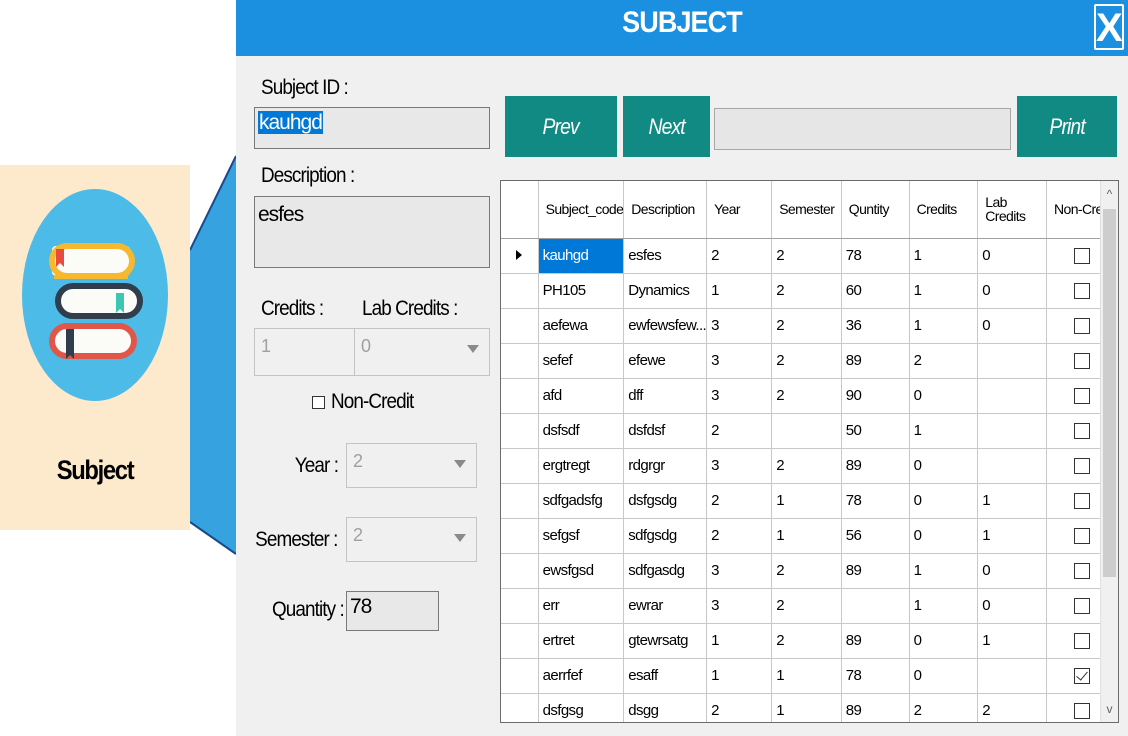 The width and height of the screenshot is (1128, 736). Describe the element at coordinates (1109, 27) in the screenshot. I see `close-button: X` at that location.